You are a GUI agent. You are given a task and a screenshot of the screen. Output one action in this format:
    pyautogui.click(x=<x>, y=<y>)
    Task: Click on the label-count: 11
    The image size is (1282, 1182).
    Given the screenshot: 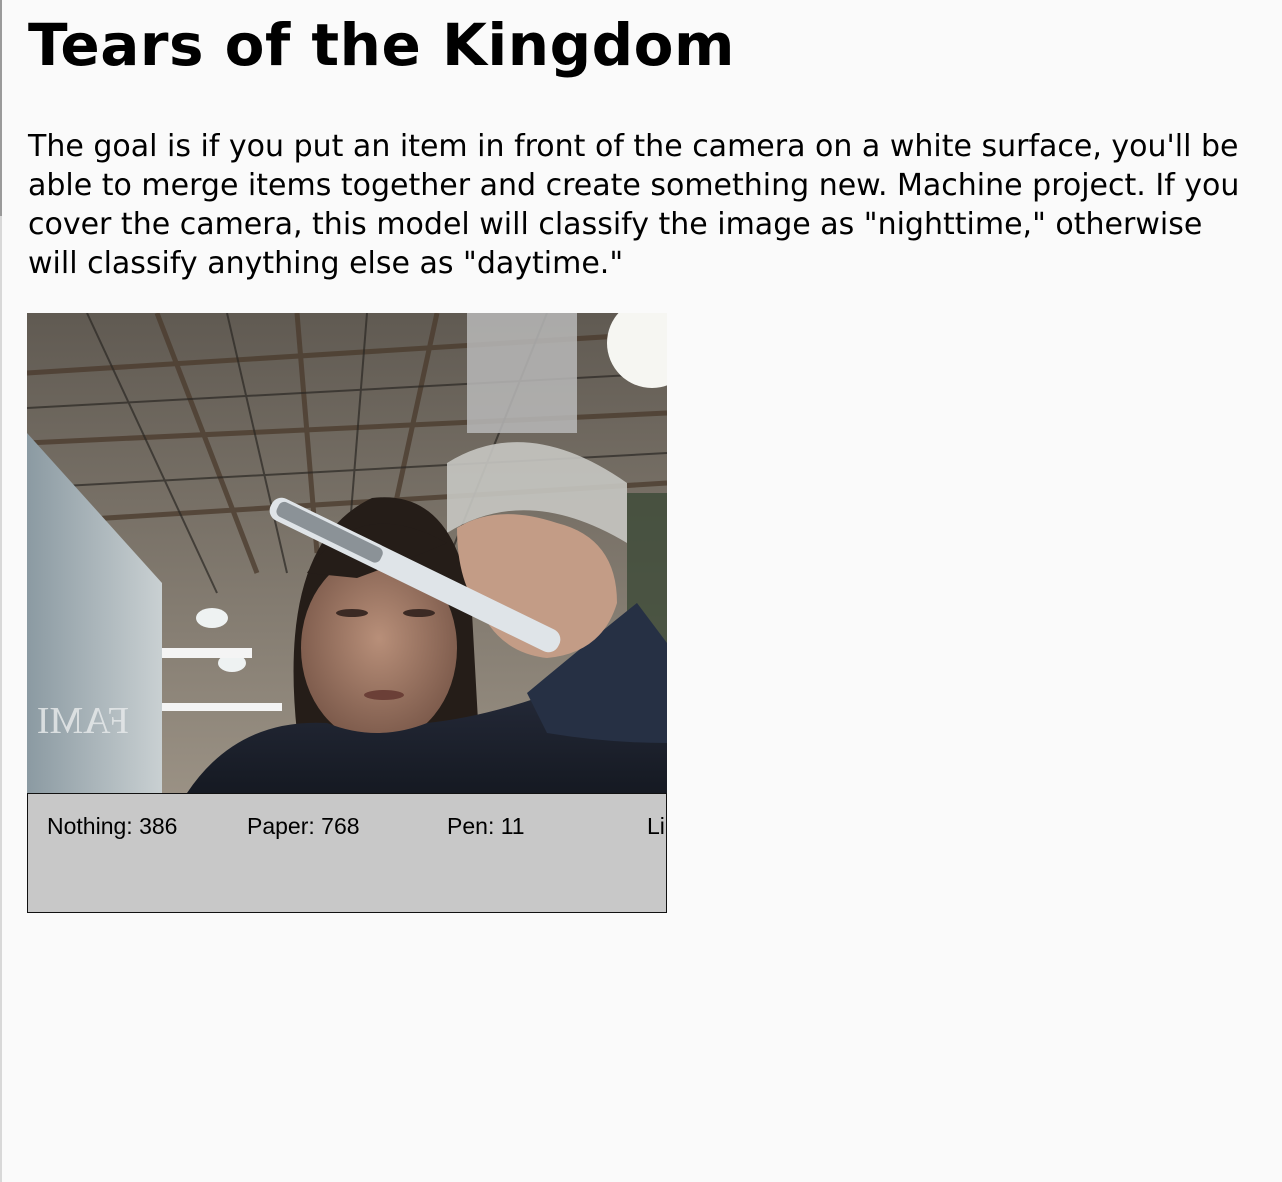 What is the action you would take?
    pyautogui.click(x=512, y=826)
    